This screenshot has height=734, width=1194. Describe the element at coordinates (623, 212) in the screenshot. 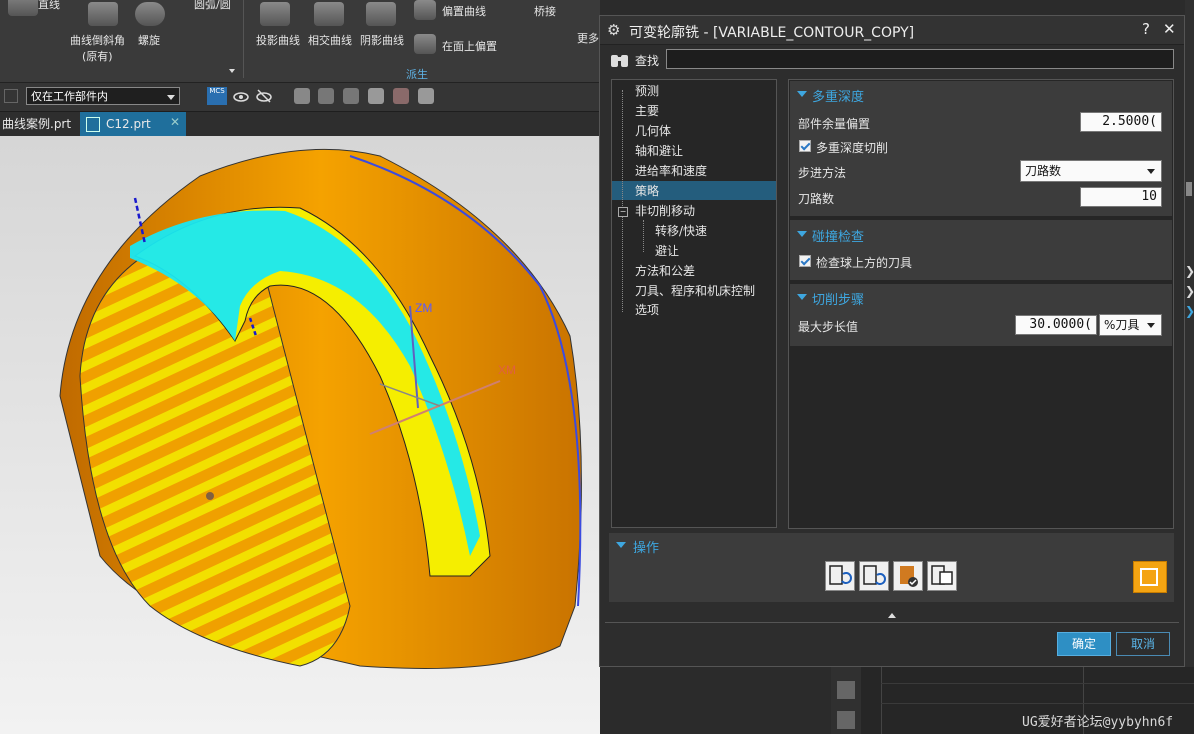

I see `collapse-icon: −` at that location.